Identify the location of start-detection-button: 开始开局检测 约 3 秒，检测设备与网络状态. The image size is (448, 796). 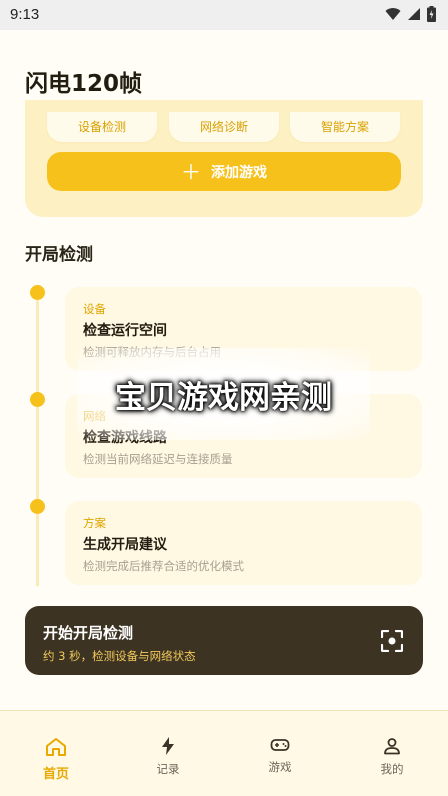
(224, 640).